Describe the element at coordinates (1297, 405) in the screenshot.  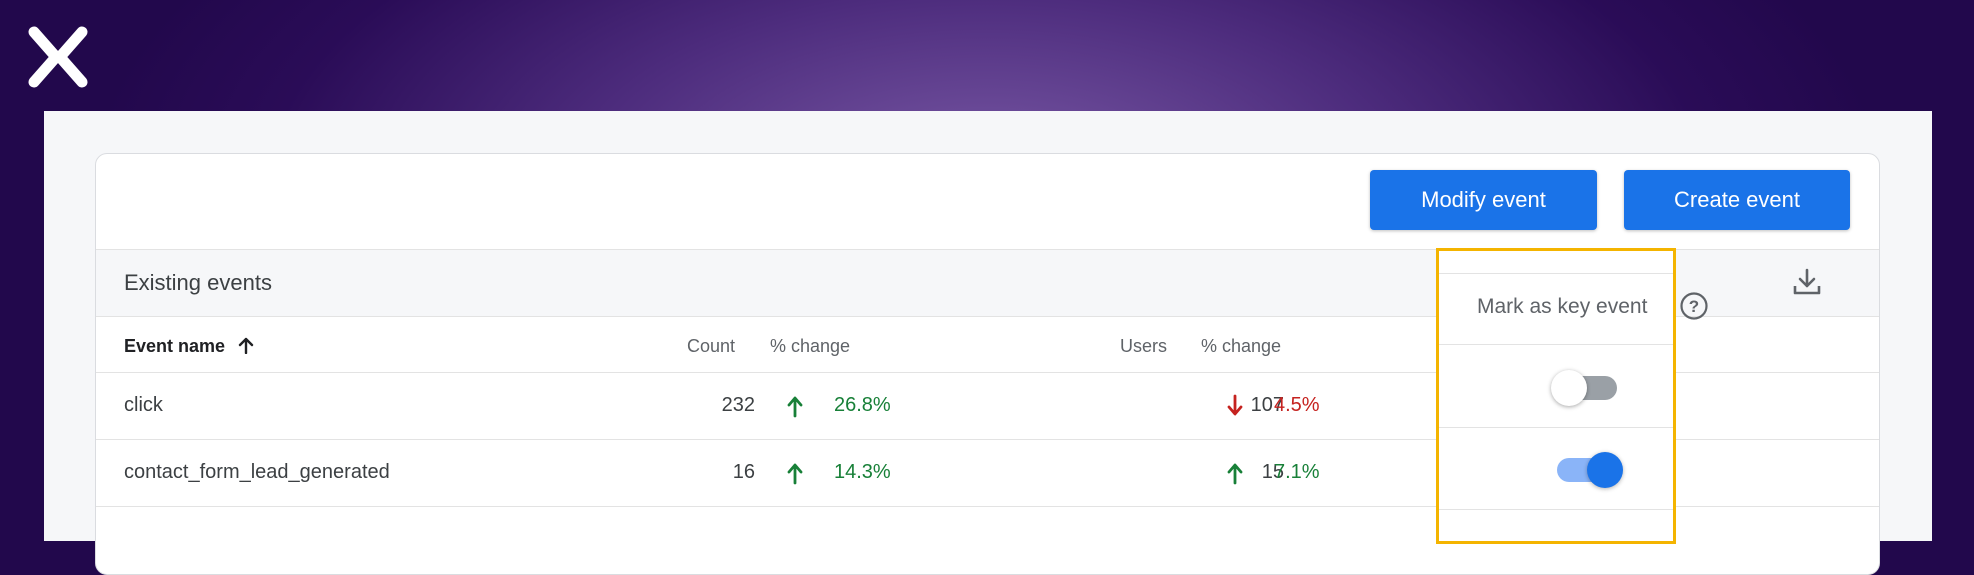
I see `users-change: 4.5%` at that location.